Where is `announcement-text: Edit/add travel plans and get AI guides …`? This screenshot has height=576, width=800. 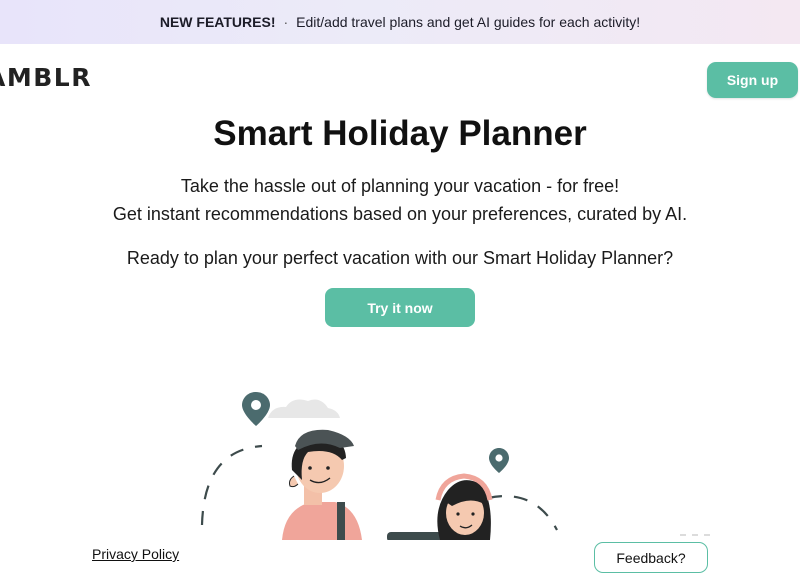
announcement-text: Edit/add travel plans and get AI guides … is located at coordinates (468, 22).